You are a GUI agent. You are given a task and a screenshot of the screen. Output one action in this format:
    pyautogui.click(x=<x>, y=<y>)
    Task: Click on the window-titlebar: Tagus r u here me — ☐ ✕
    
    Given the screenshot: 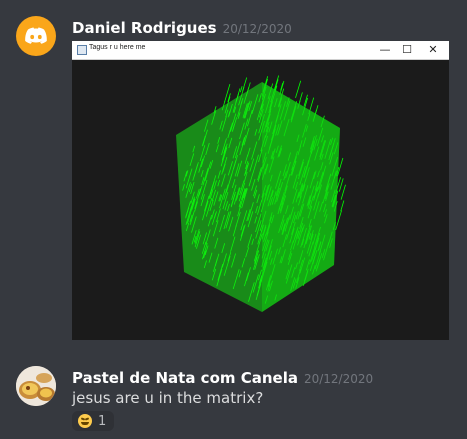 What is the action you would take?
    pyautogui.click(x=260, y=50)
    